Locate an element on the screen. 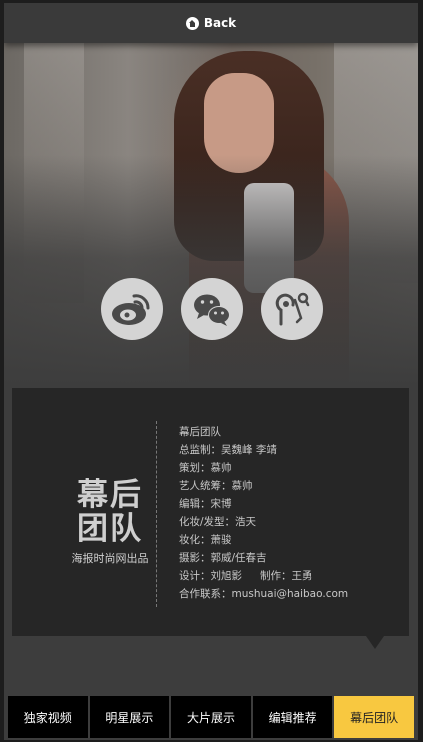 The width and height of the screenshot is (423, 742). credit-line: 编辑：宋博 is located at coordinates (205, 504).